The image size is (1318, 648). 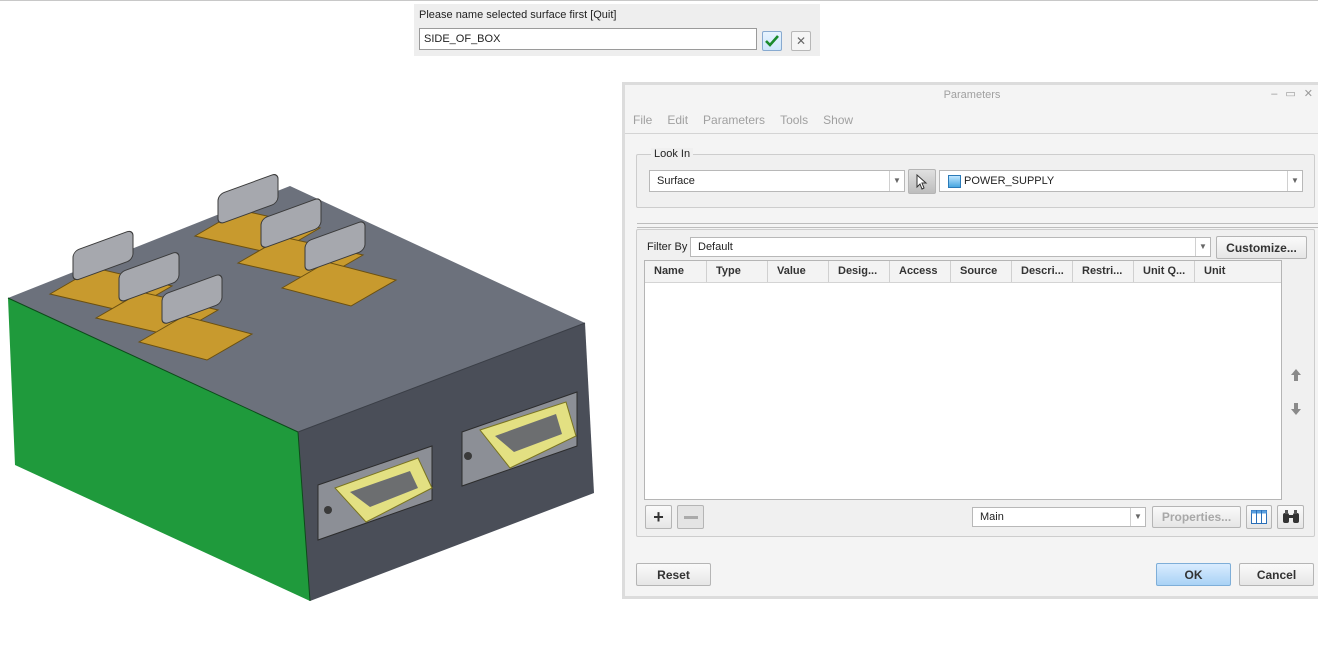 I want to click on view-value: Main, so click(x=992, y=517).